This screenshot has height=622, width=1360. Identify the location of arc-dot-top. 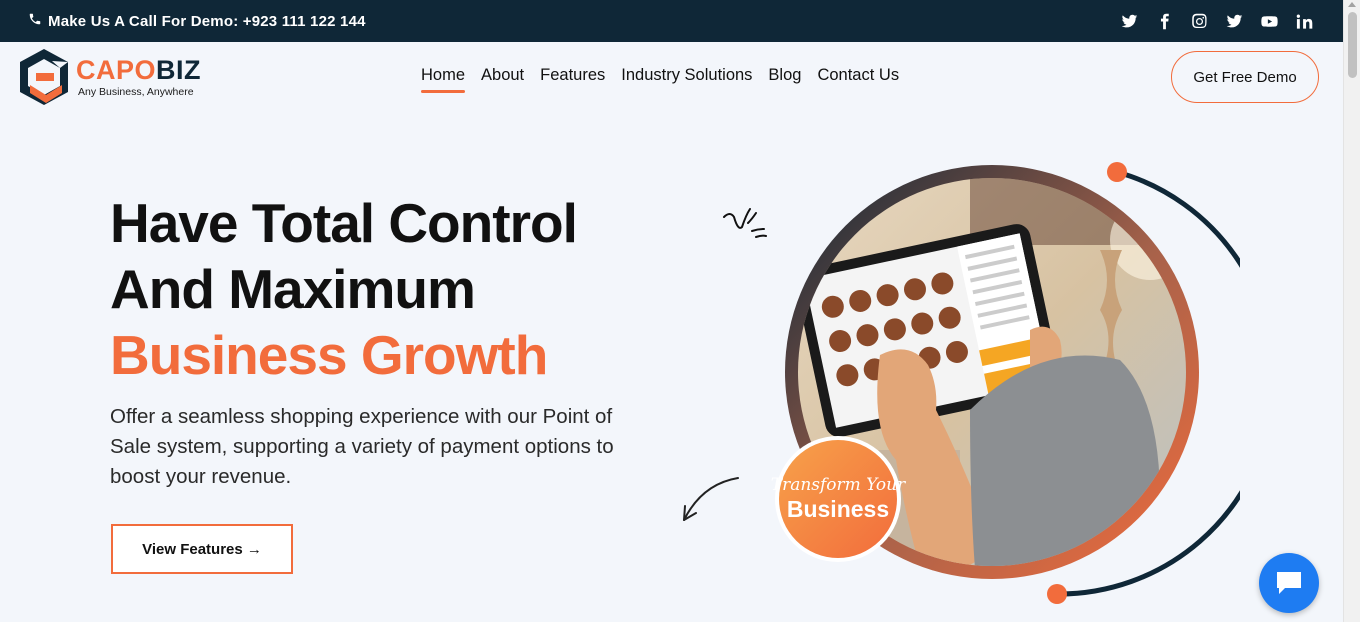
(1117, 172).